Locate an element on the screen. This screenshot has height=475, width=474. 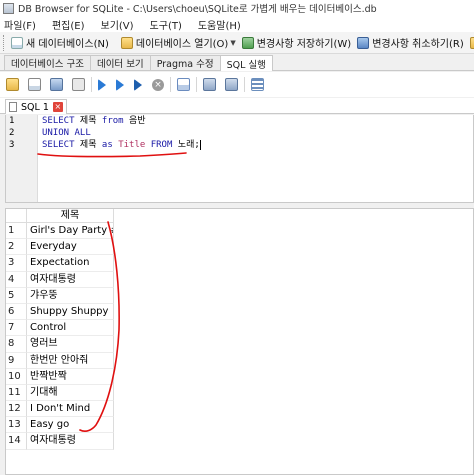
open-sql-file-icon is located at coordinates (34, 84).